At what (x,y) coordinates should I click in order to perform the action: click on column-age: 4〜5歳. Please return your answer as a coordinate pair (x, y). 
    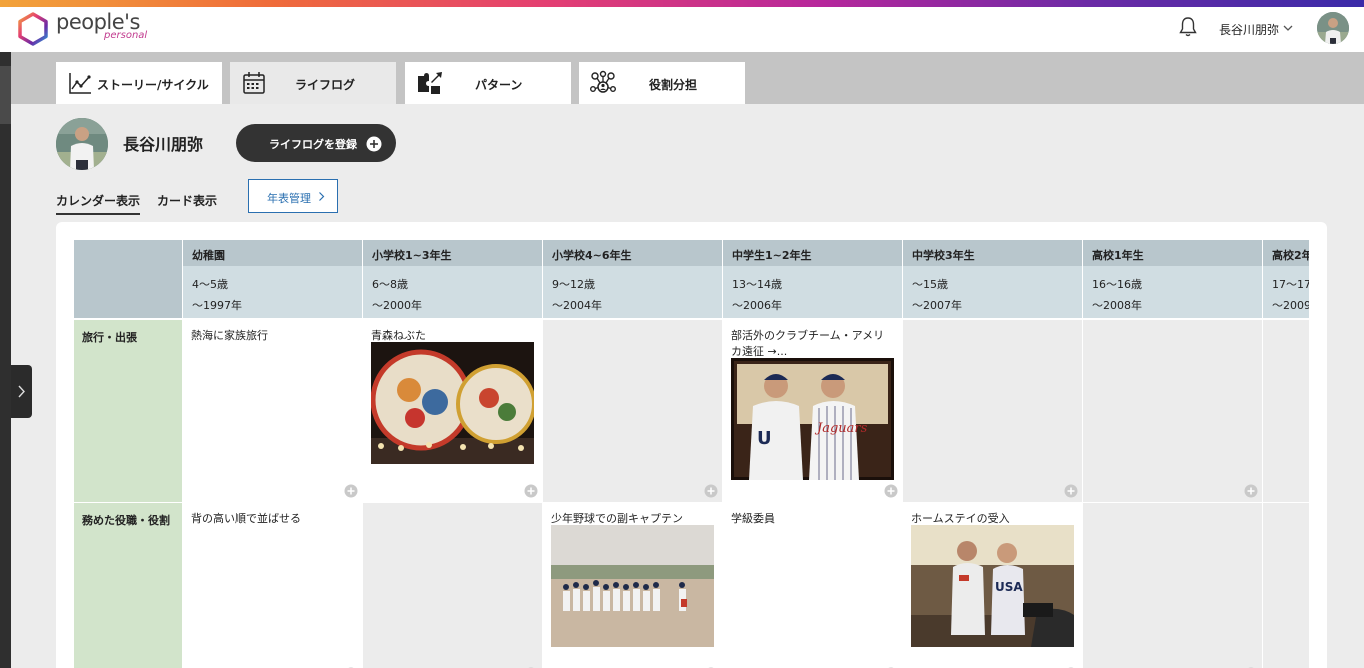
    Looking at the image, I should click on (210, 284).